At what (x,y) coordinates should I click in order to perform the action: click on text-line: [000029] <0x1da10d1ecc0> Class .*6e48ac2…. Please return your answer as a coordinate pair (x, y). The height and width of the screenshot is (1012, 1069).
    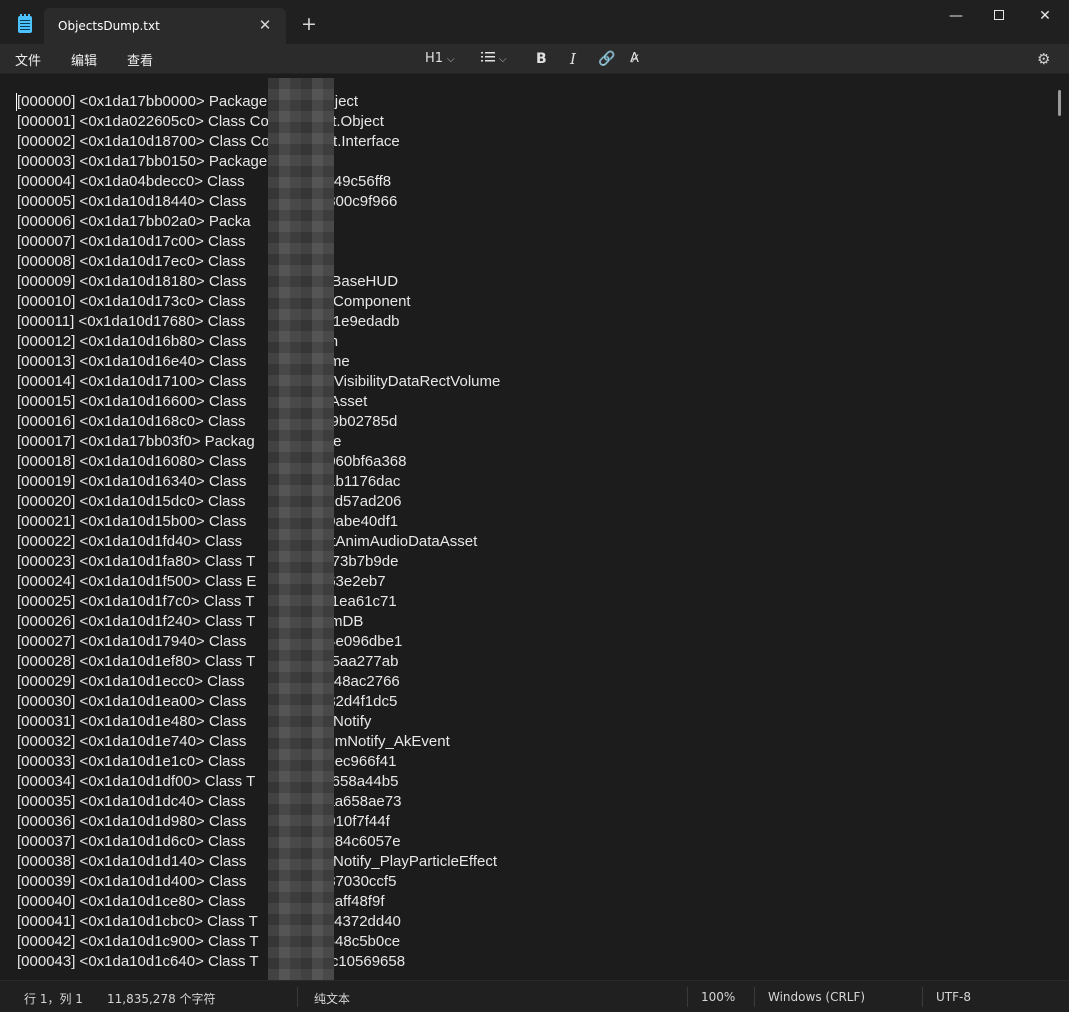
    Looking at the image, I should click on (208, 681).